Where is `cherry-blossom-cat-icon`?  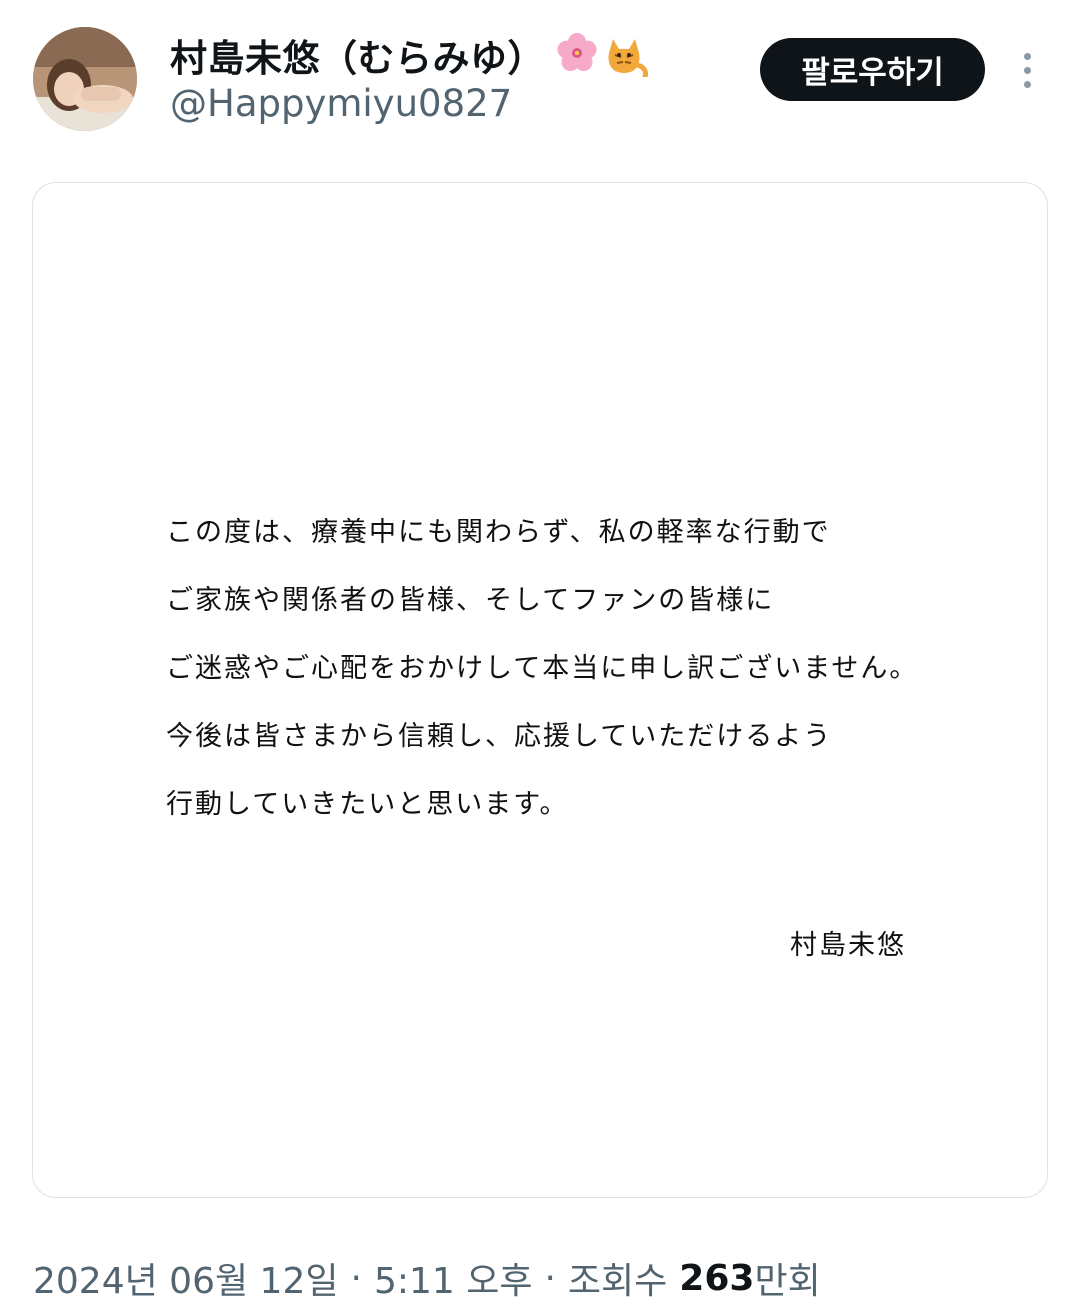
cherry-blossom-cat-icon is located at coordinates (602, 56).